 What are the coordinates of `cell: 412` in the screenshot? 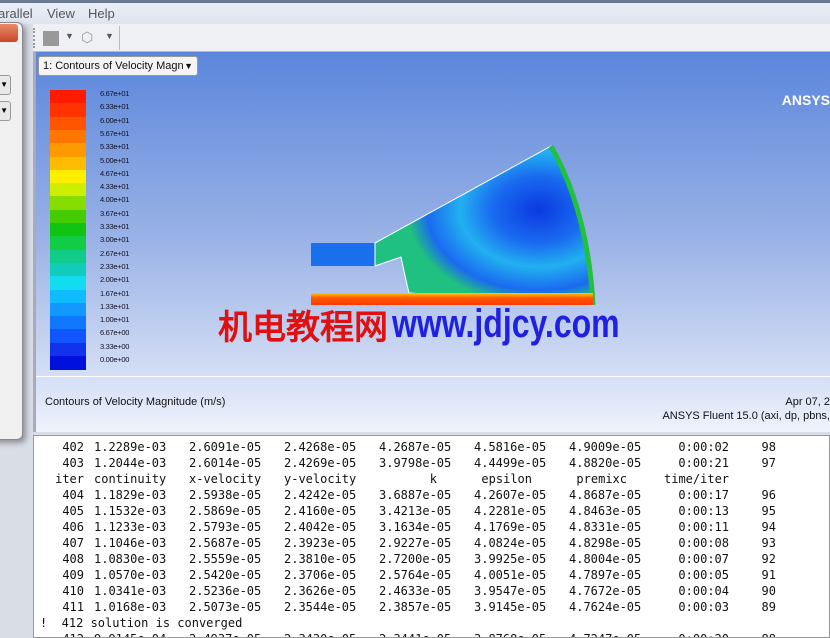 It's located at (59, 634).